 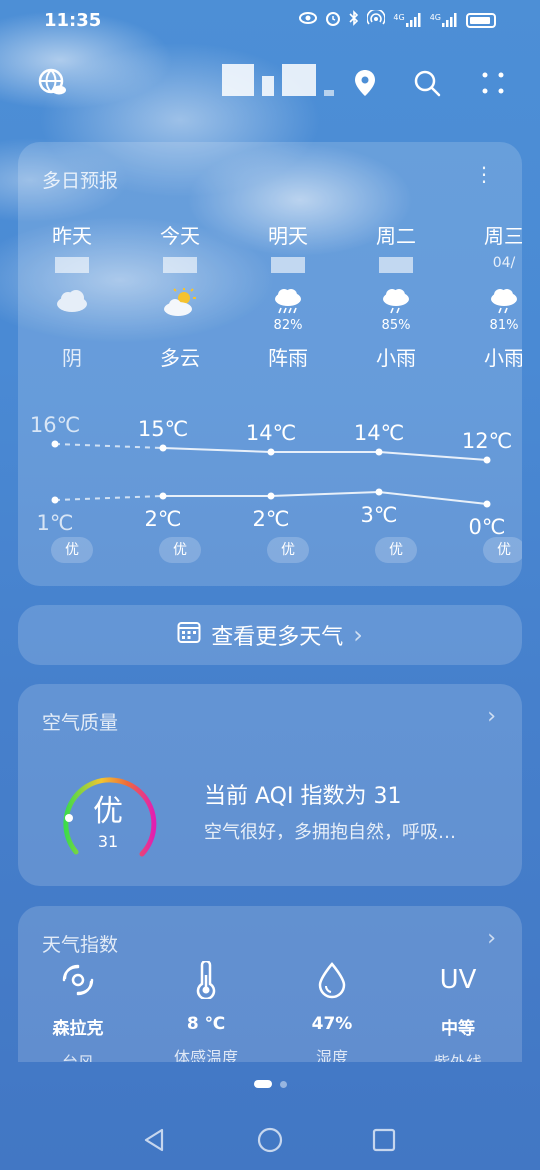 What do you see at coordinates (78, 1055) in the screenshot?
I see `index-label: 台风` at bounding box center [78, 1055].